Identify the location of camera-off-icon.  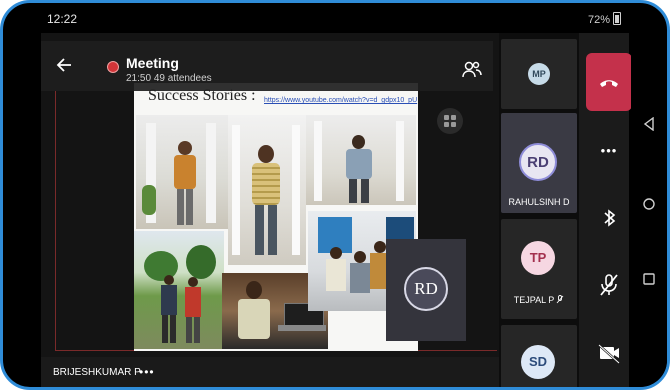
(609, 353).